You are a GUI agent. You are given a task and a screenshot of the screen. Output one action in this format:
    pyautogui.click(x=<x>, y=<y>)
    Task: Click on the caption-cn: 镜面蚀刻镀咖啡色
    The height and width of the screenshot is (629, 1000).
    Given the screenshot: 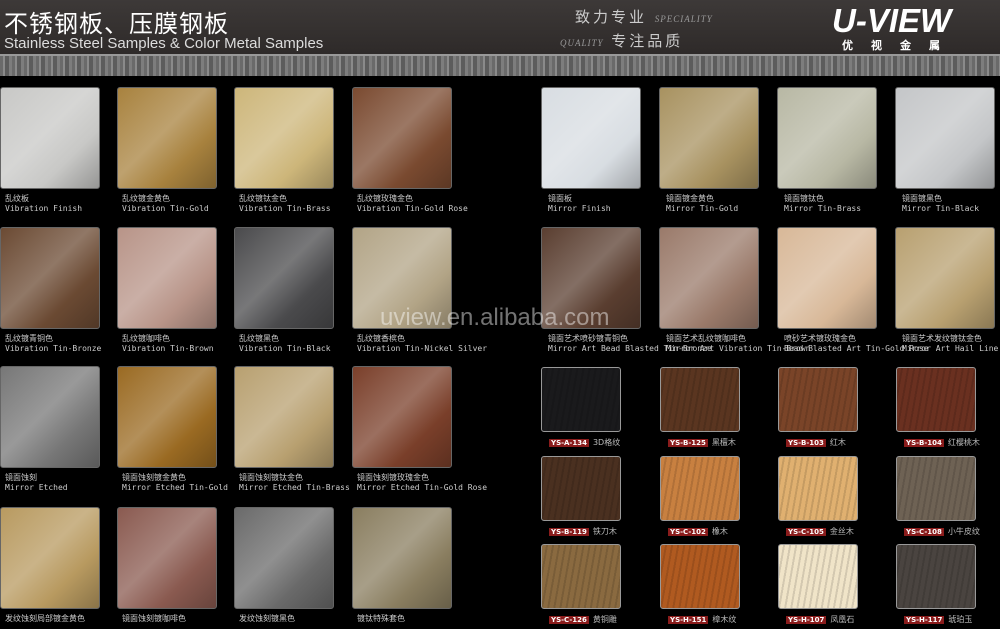 What is the action you would take?
    pyautogui.click(x=154, y=618)
    